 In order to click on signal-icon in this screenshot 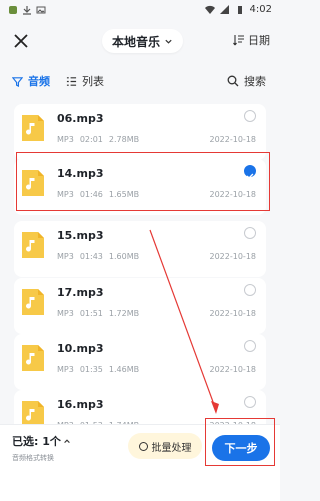, I will do `click(224, 9)`.